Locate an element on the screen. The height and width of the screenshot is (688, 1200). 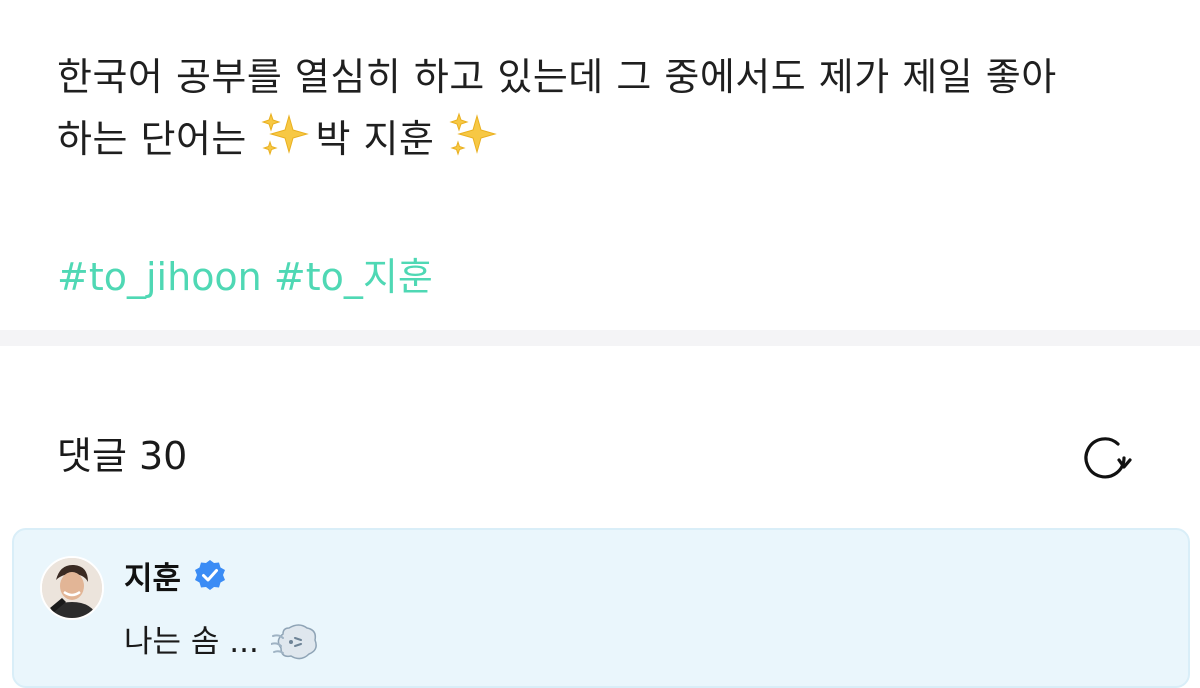
refresh-button is located at coordinates (1106, 458).